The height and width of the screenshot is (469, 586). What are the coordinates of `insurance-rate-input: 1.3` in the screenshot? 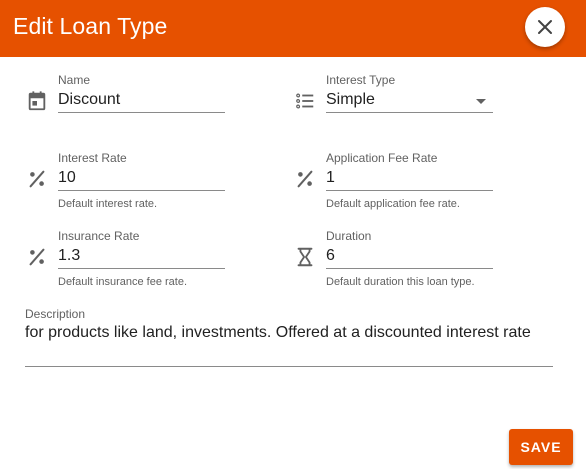 It's located at (69, 256).